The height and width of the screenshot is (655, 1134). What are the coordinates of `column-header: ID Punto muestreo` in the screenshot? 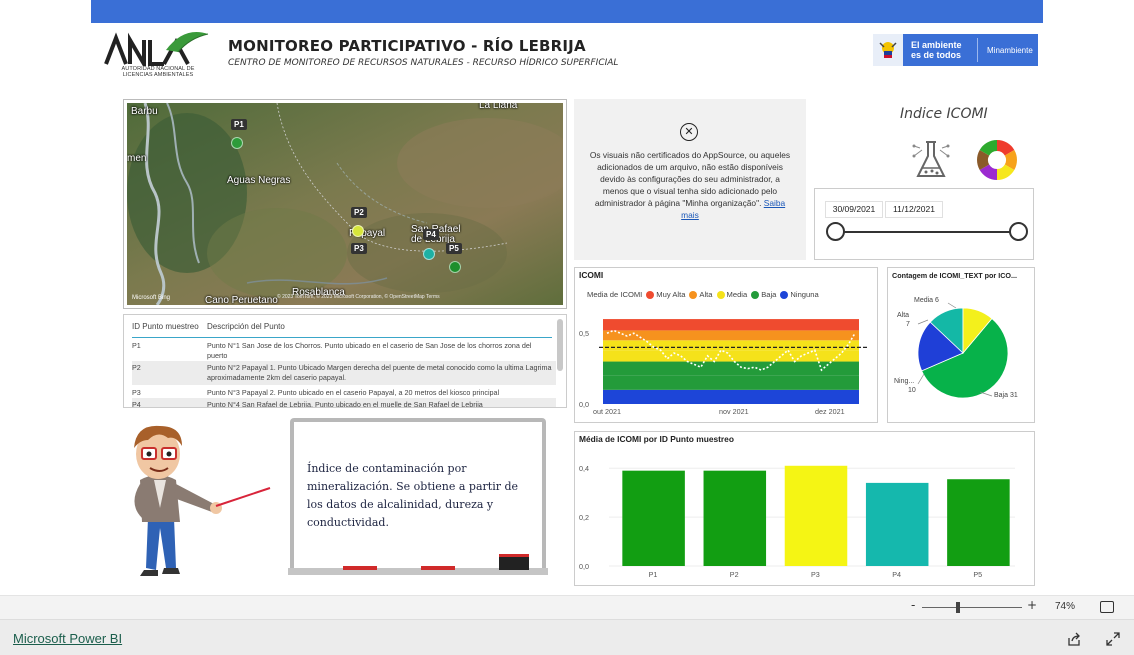 It's located at (165, 326).